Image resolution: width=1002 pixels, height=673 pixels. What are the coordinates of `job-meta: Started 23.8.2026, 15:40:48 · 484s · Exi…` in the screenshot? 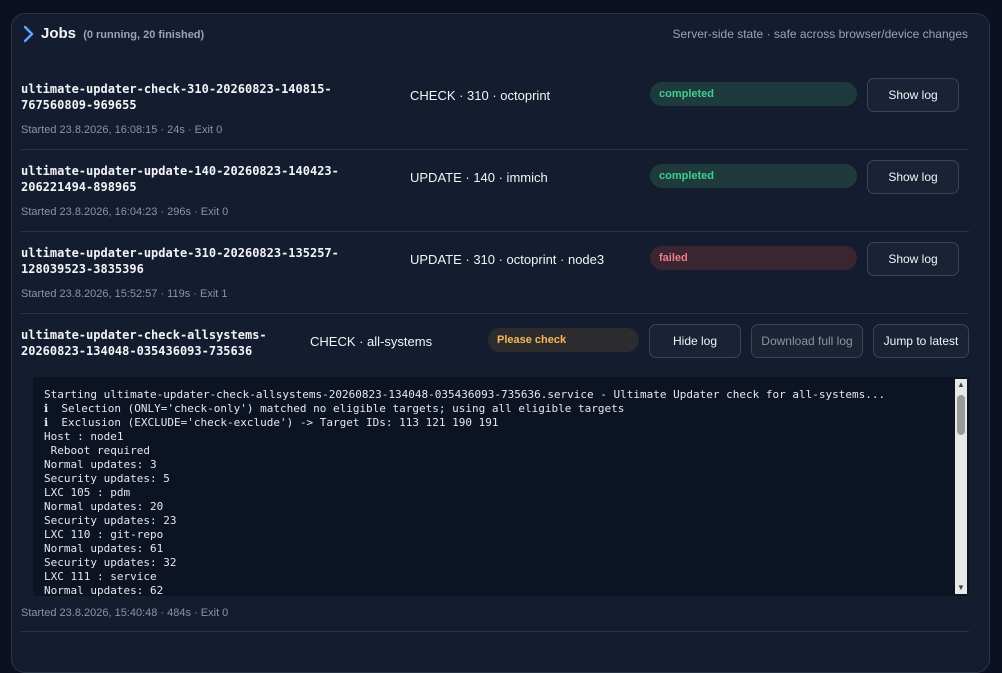 It's located at (125, 613).